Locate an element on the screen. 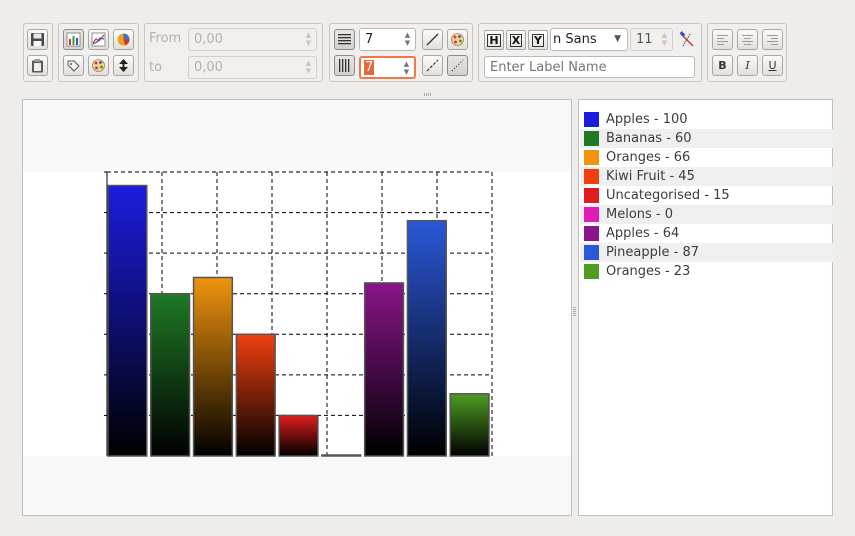  legend-label: Uncategorised - 15 is located at coordinates (668, 195).